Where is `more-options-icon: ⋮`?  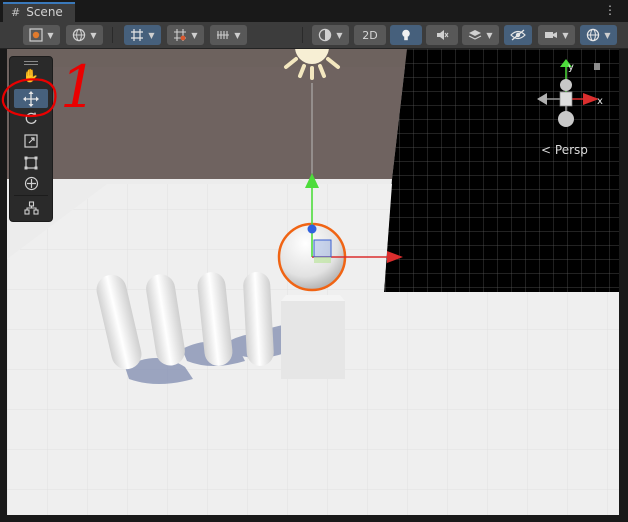 more-options-icon: ⋮ is located at coordinates (610, 10).